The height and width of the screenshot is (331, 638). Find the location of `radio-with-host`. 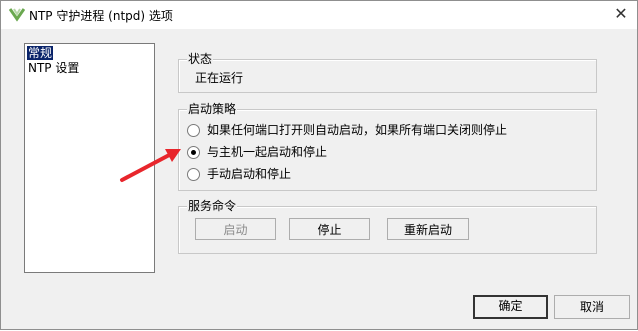

radio-with-host is located at coordinates (193, 152).